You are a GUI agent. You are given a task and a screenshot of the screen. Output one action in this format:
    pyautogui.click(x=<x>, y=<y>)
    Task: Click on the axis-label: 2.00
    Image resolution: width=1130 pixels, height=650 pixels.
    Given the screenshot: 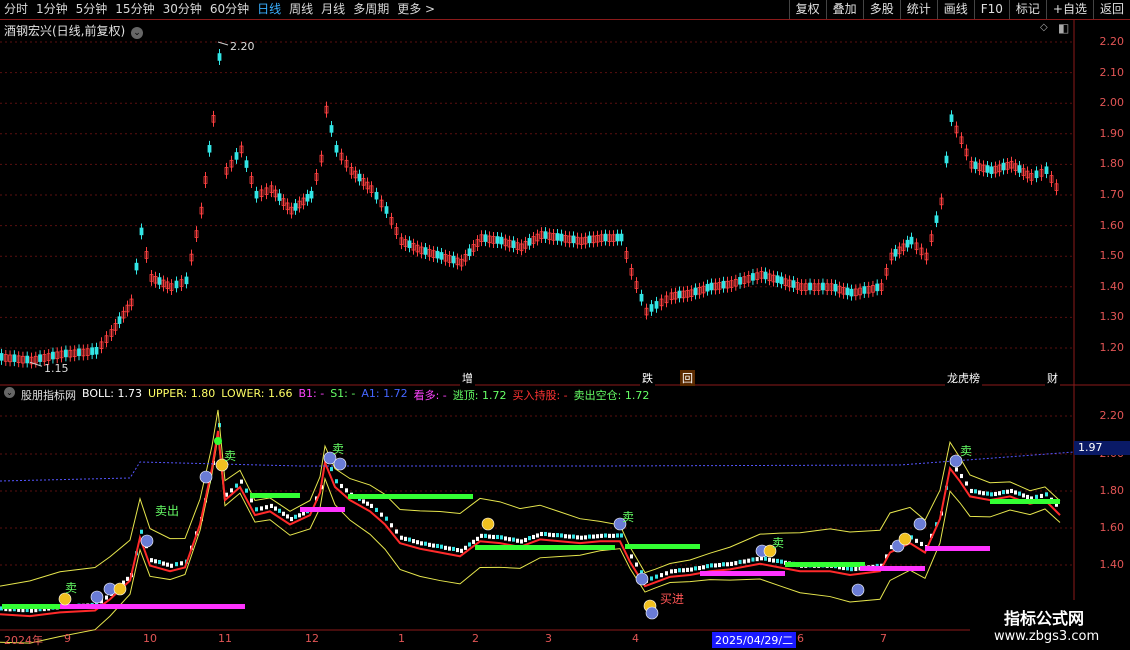 What is the action you would take?
    pyautogui.click(x=1112, y=103)
    